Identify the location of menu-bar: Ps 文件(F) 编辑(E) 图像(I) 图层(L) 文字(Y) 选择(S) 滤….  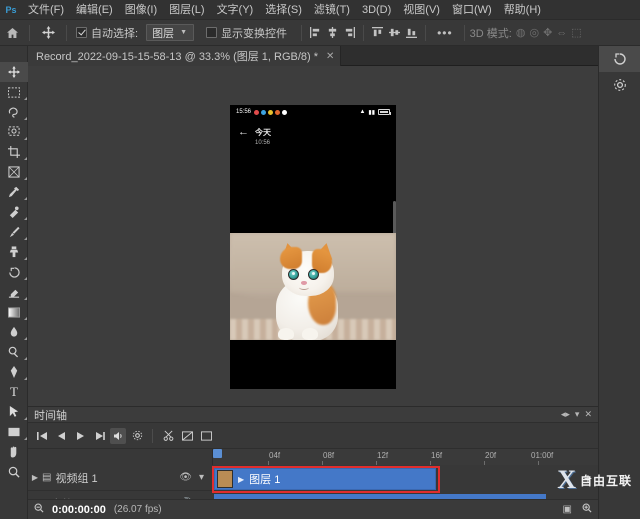
(320, 10).